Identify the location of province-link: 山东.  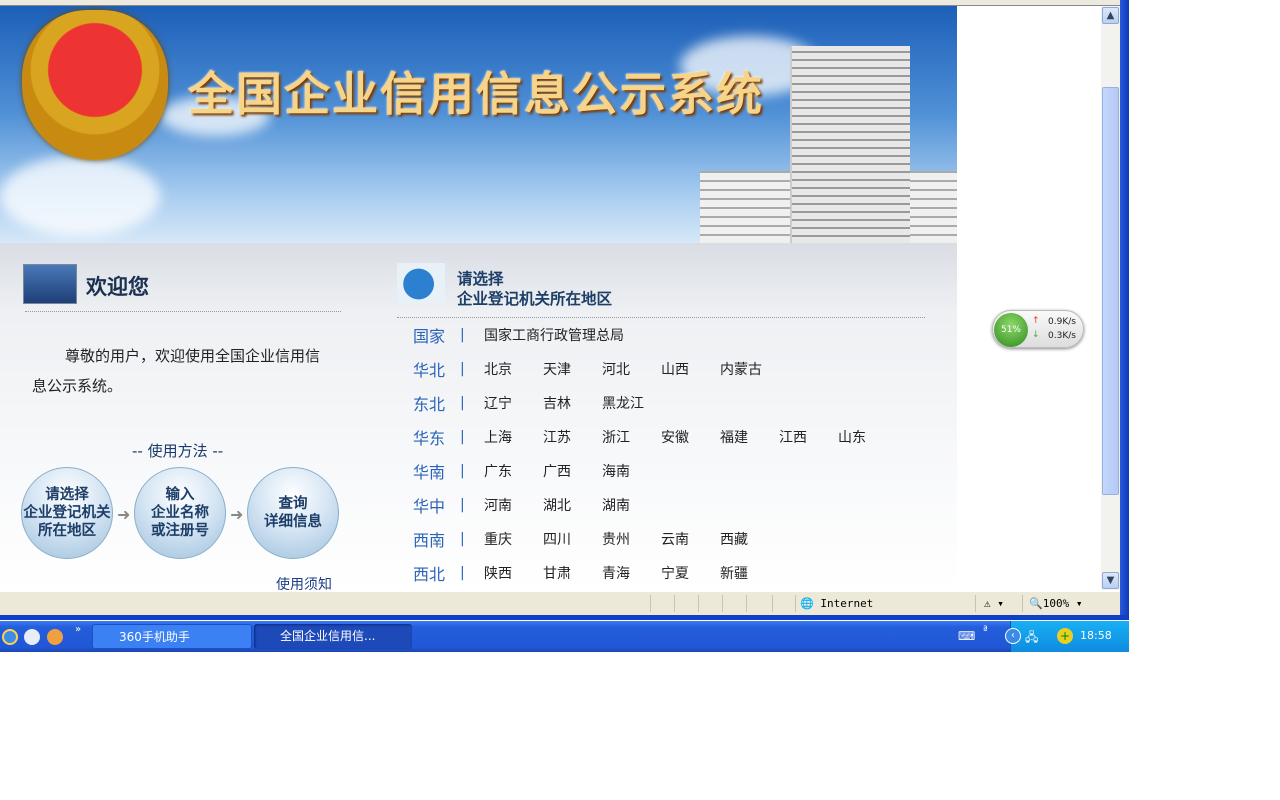
(867, 437).